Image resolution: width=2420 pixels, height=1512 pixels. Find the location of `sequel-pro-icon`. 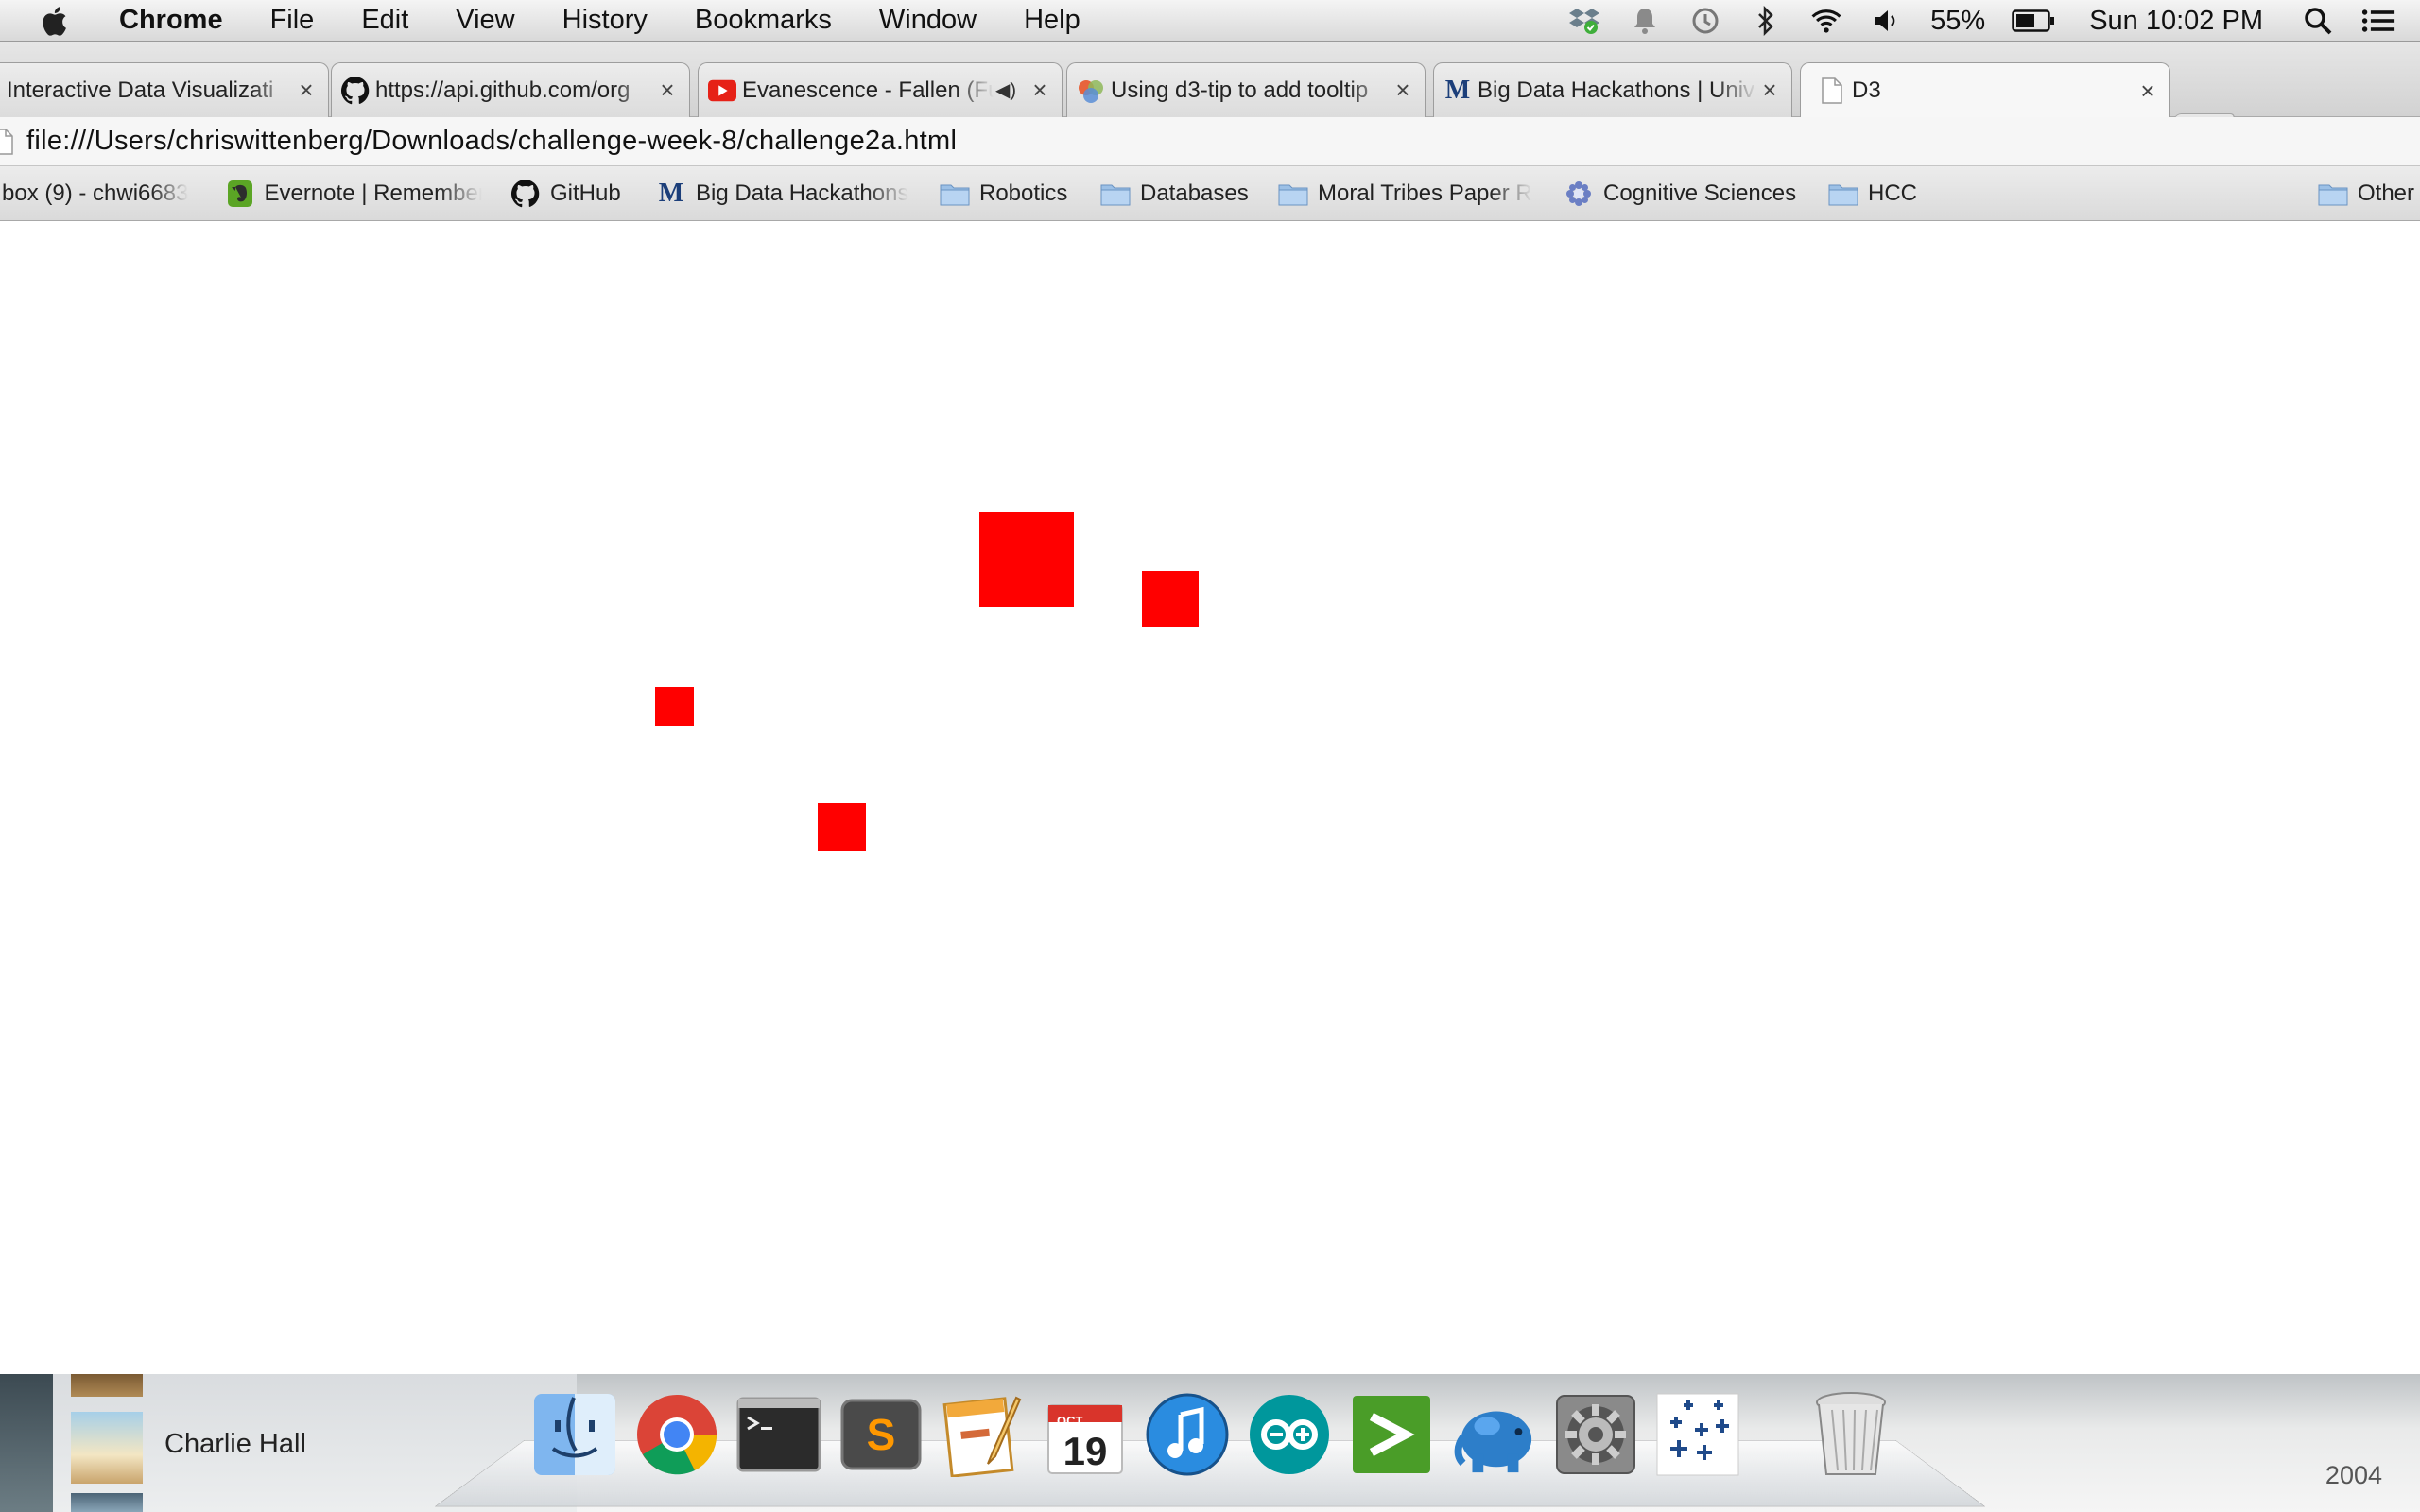

sequel-pro-icon is located at coordinates (1494, 1434).